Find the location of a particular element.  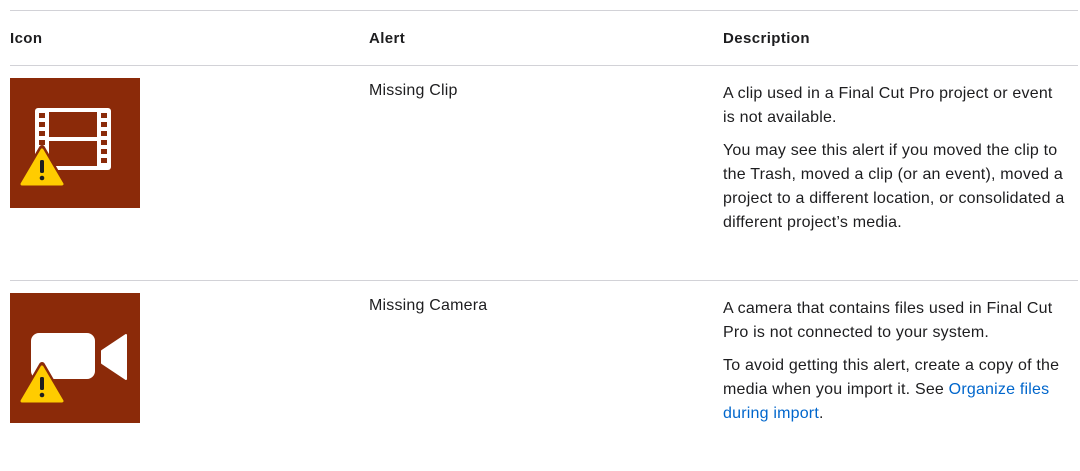

alert-name: Missing Camera is located at coordinates (428, 305).